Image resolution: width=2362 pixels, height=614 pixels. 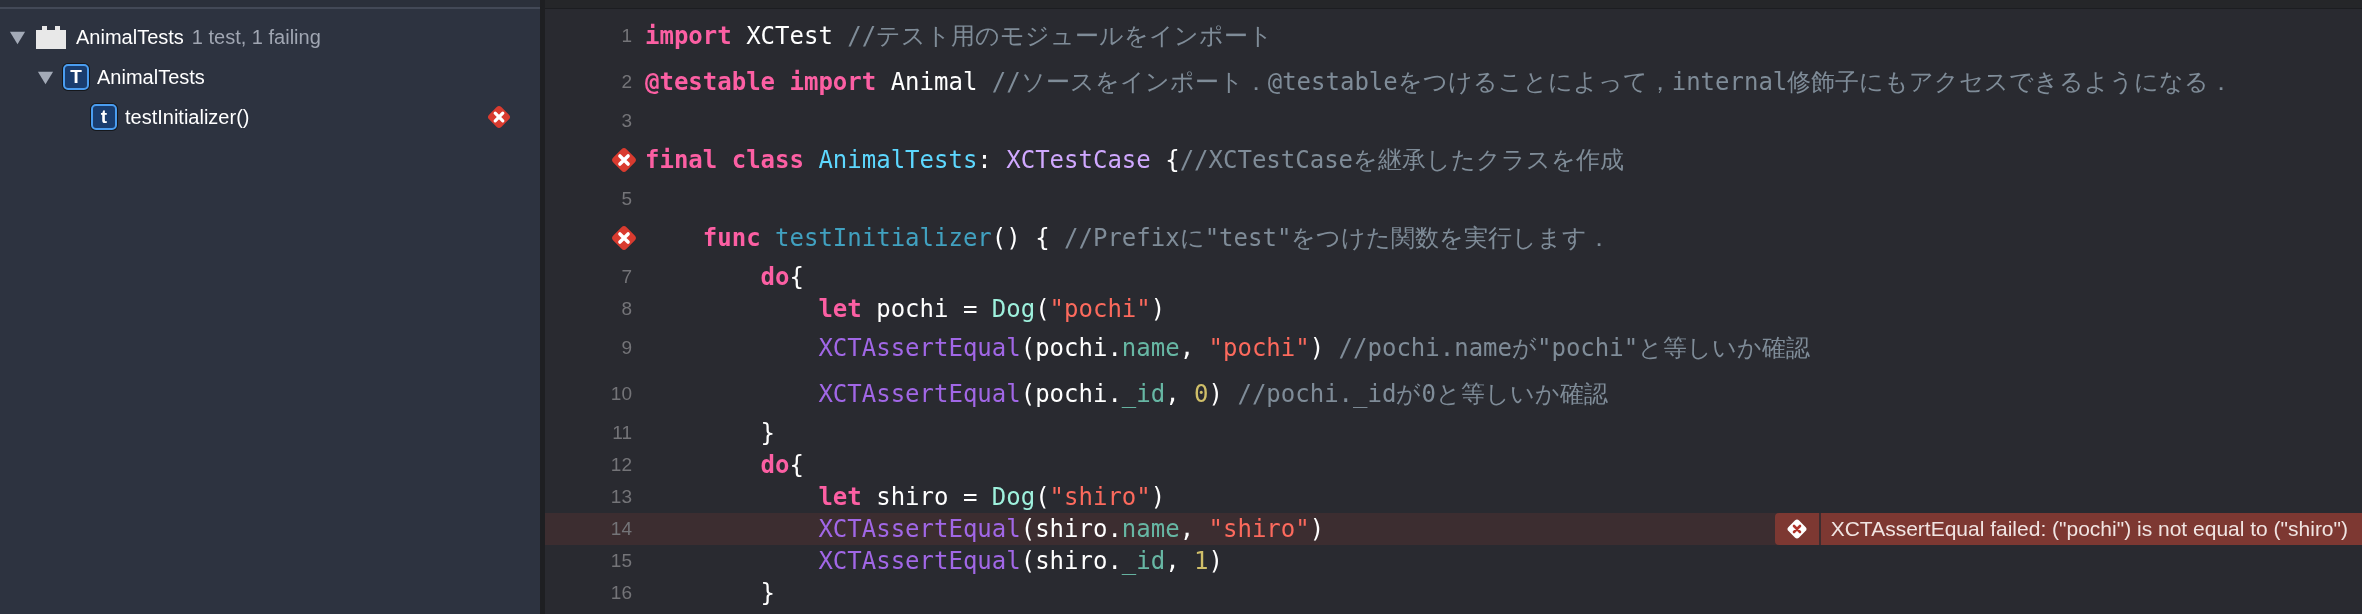 I want to click on line-number: 14, so click(x=621, y=529).